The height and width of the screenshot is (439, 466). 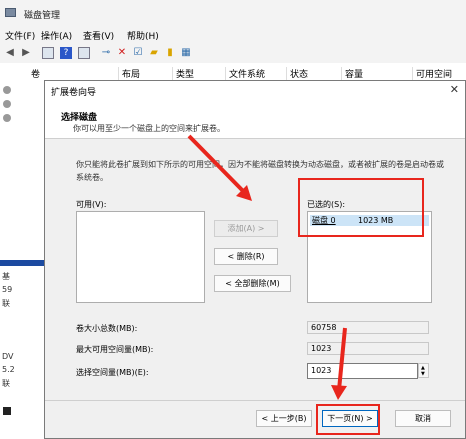 What do you see at coordinates (217, 165) in the screenshot?
I see `arrow-to-selected` at bounding box center [217, 165].